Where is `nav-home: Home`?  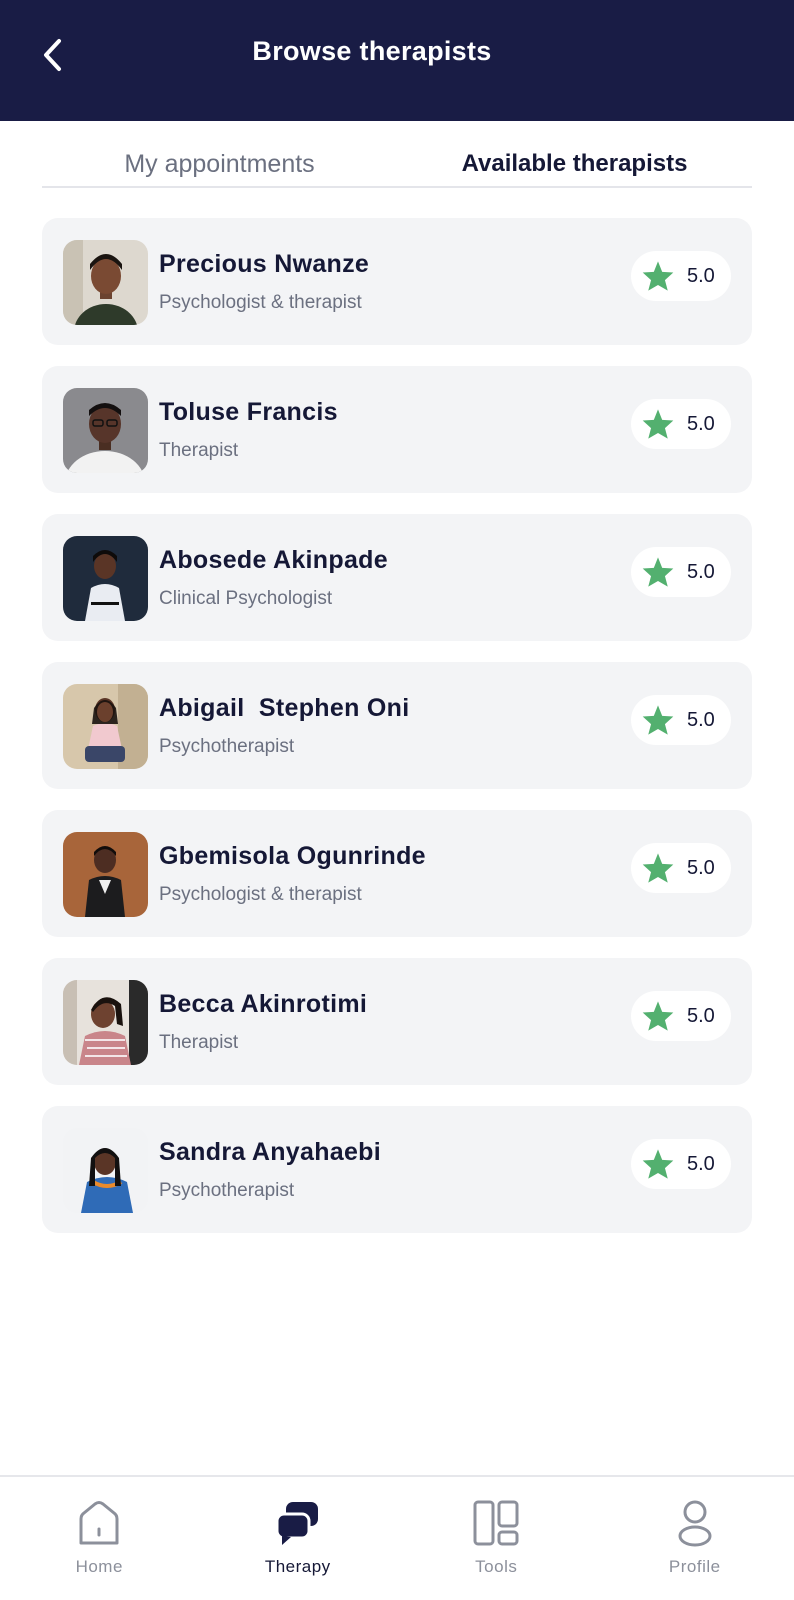 nav-home: Home is located at coordinates (99, 1538).